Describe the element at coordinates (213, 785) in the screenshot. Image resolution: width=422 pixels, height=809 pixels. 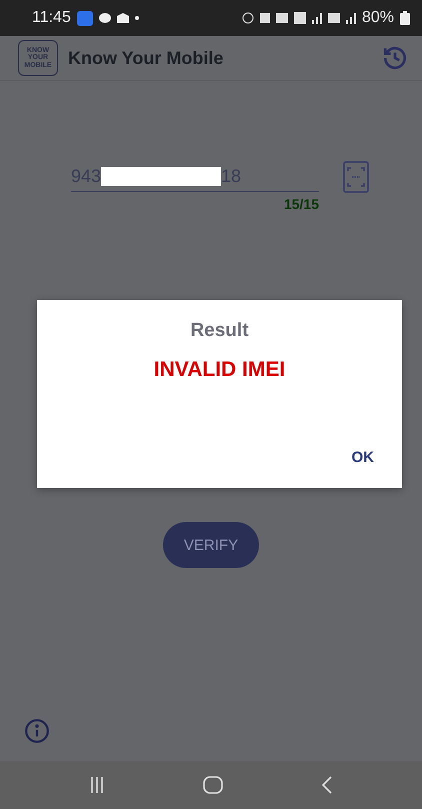
I see `home-icon` at that location.